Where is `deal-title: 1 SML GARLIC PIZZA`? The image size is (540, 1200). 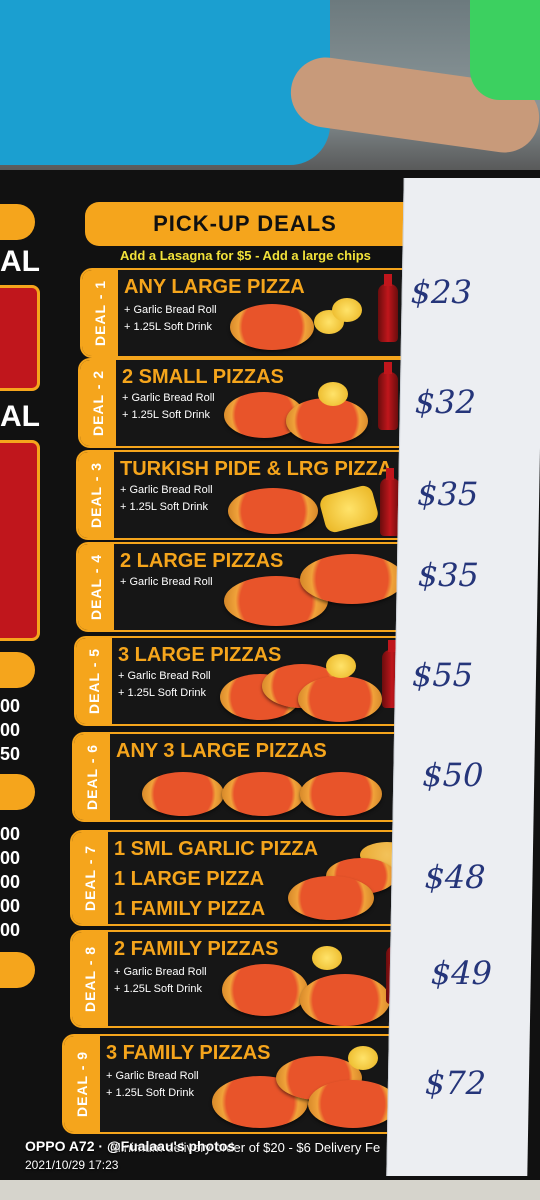
deal-title: 1 SML GARLIC PIZZA is located at coordinates (216, 849).